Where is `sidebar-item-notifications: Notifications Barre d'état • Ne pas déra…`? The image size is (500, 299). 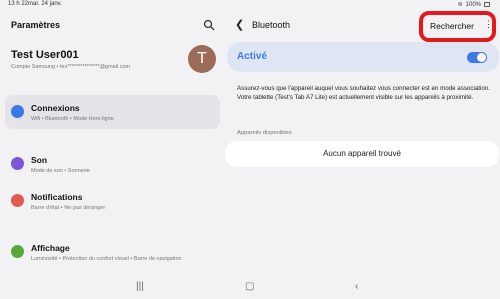 sidebar-item-notifications: Notifications Barre d'état • Ne pas déra… is located at coordinates (112, 201).